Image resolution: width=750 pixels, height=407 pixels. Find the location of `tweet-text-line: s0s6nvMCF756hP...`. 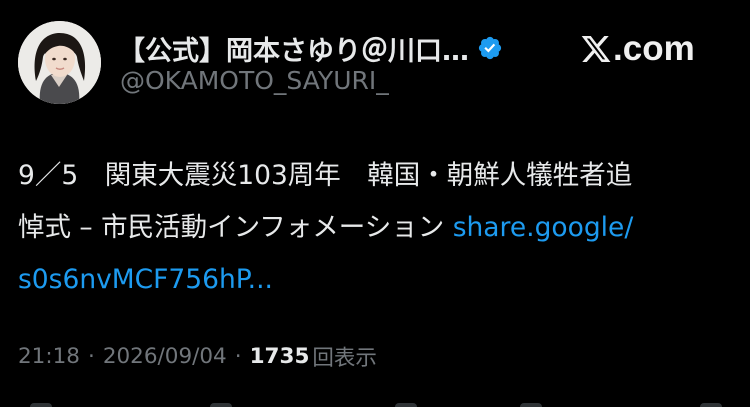

tweet-text-line: s0s6nvMCF756hP... is located at coordinates (378, 280).